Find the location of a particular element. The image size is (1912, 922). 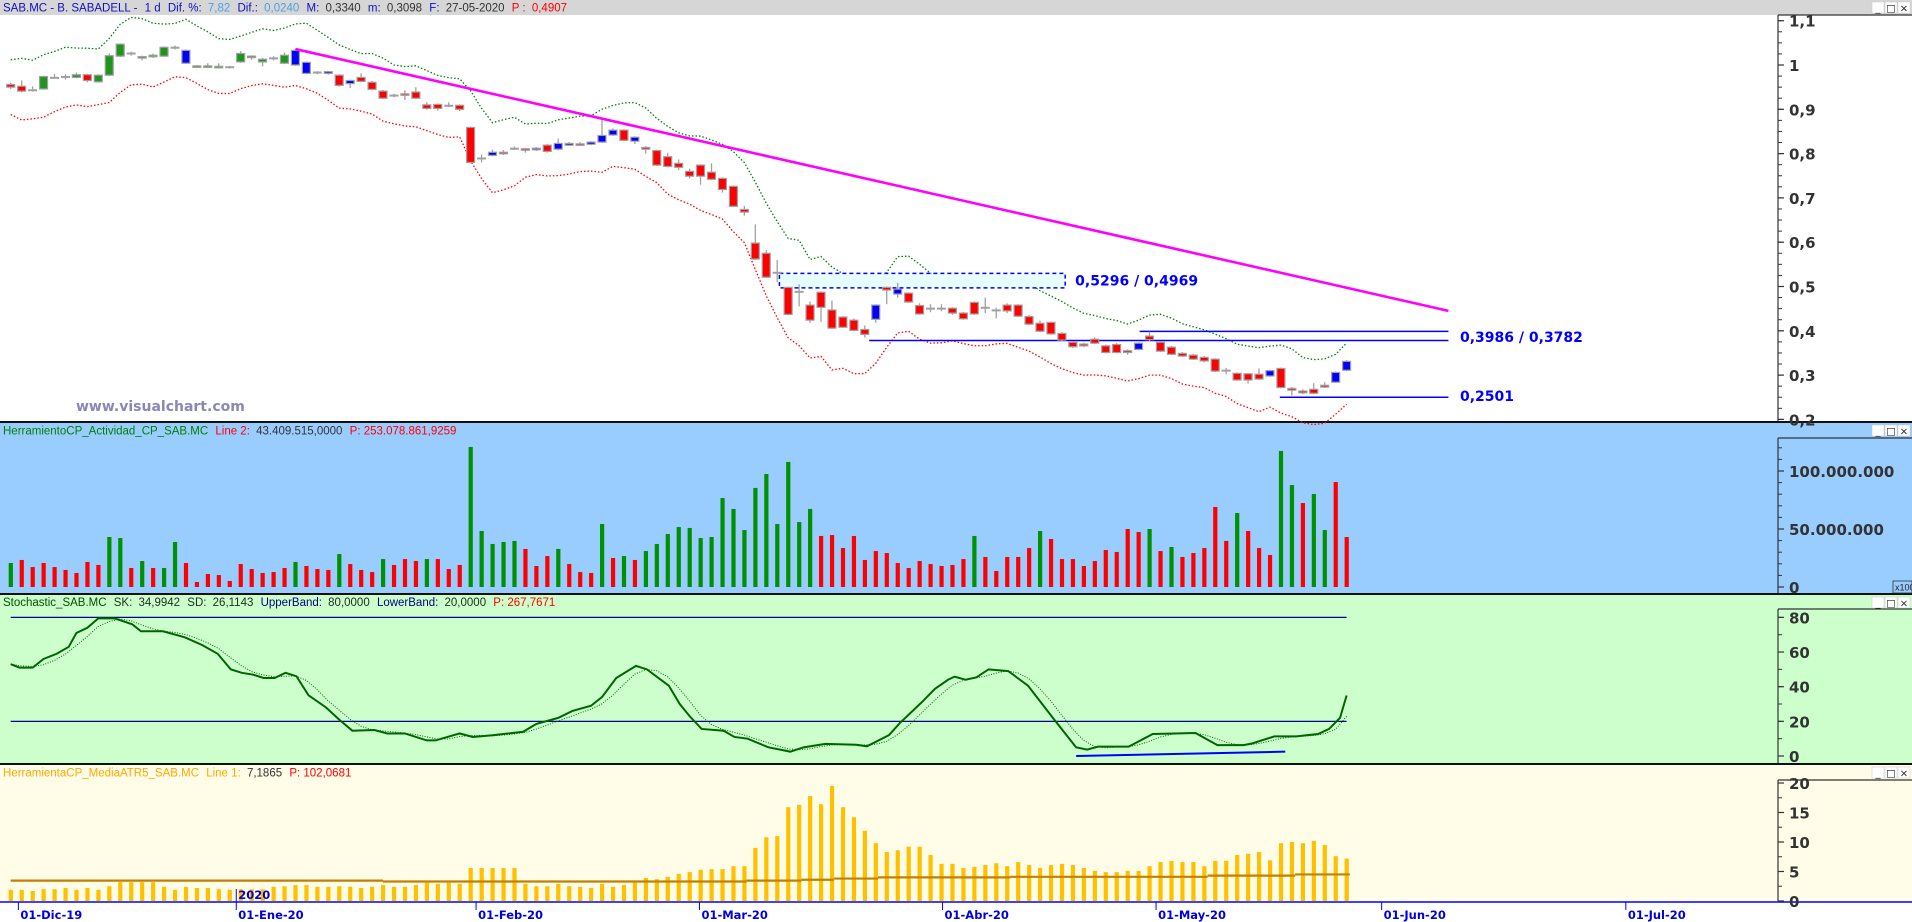

axis-label: 60 is located at coordinates (1799, 653).